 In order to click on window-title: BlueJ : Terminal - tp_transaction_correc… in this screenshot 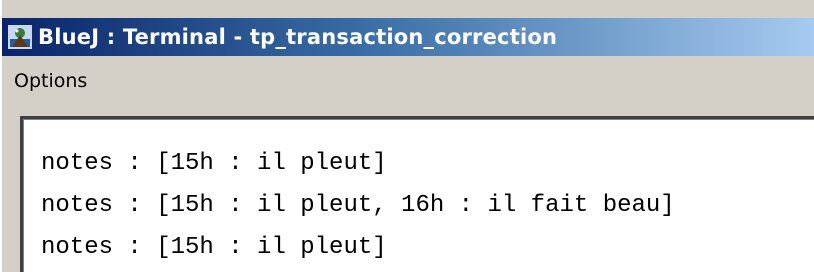, I will do `click(298, 37)`.